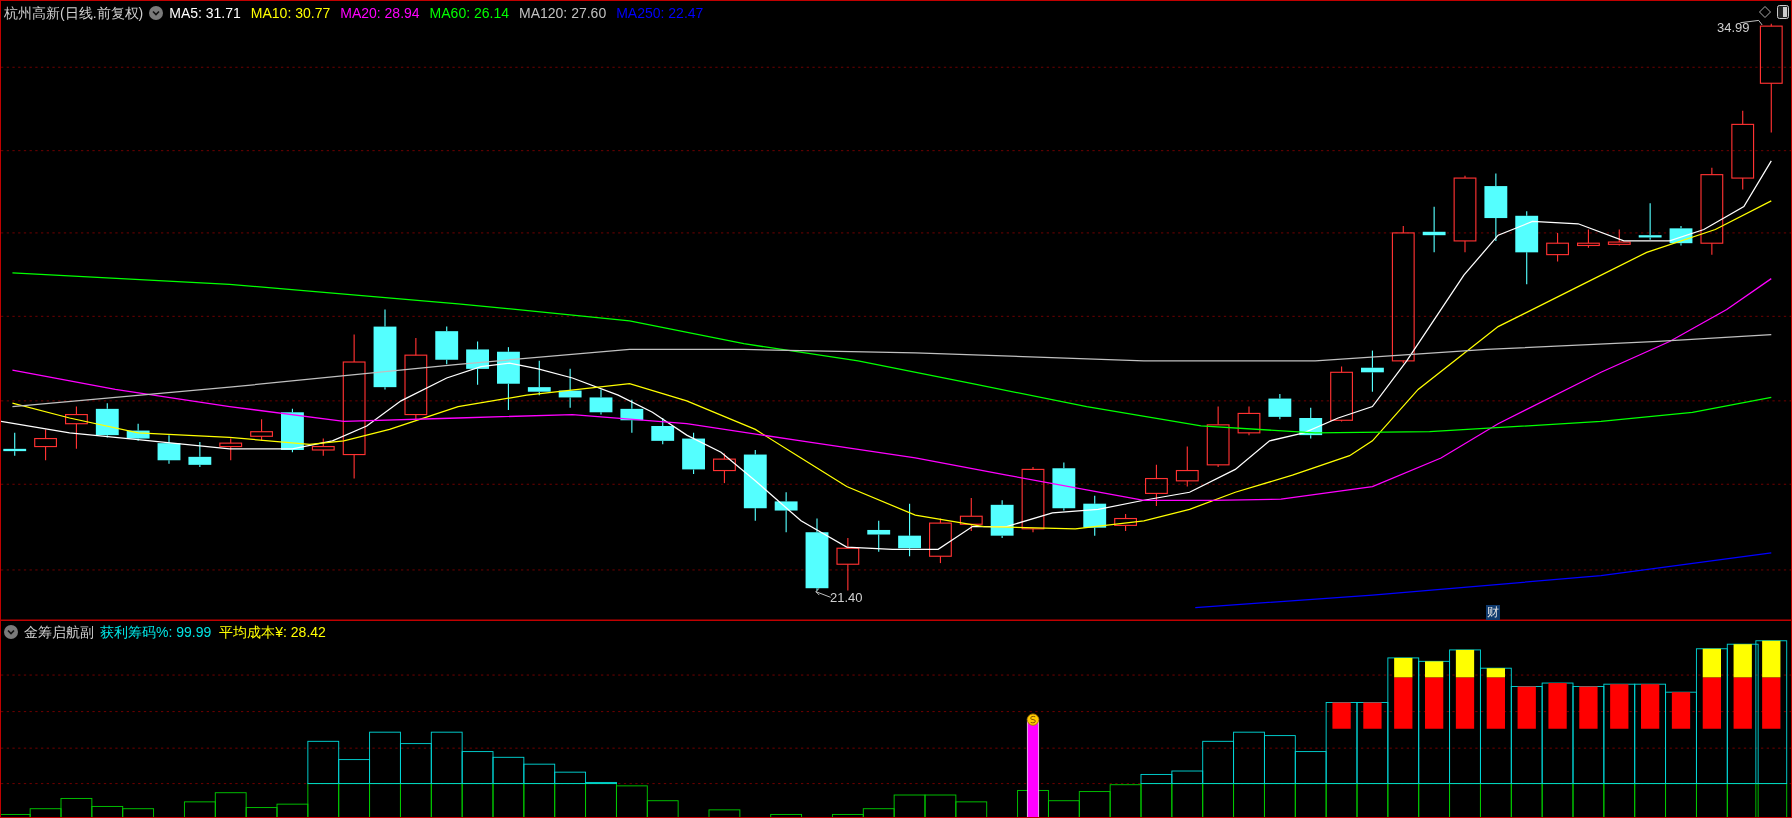  Describe the element at coordinates (1733, 28) in the screenshot. I see `high-price-label: 34.99` at that location.